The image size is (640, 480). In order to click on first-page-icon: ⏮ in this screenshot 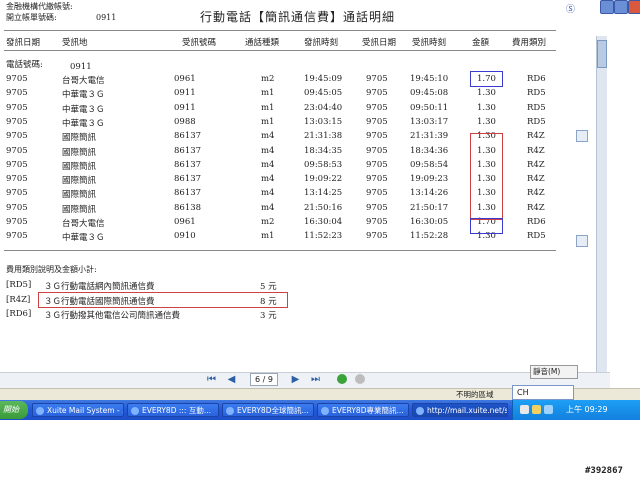, I will do `click(211, 379)`.